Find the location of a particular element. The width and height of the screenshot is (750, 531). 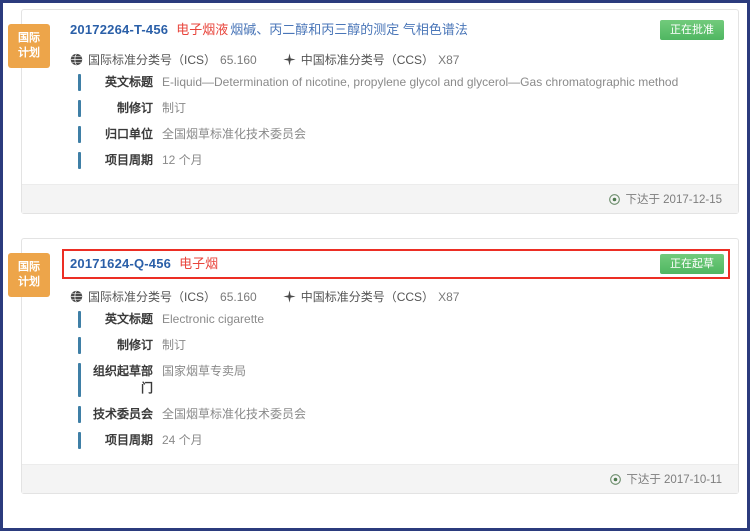

detail-label: 归口单位 is located at coordinates (128, 134).